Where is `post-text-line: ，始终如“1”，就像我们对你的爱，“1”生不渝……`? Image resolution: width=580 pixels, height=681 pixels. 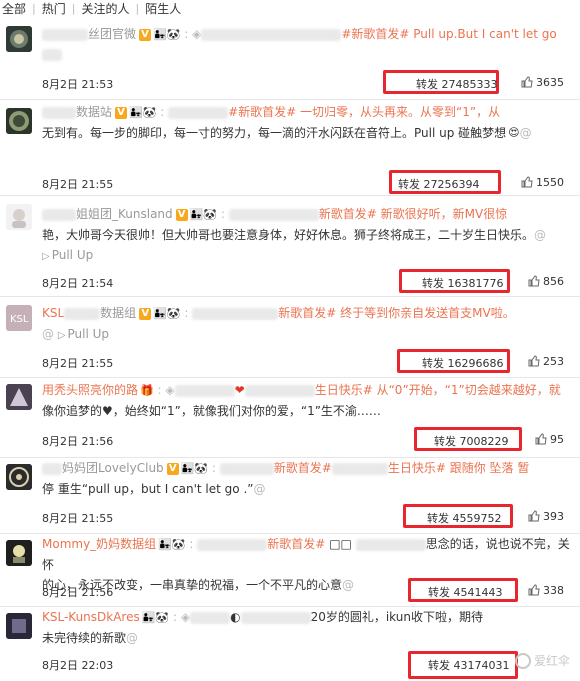 post-text-line: ，始终如“1”，就像我们对你的爱，“1”生不渝…… is located at coordinates (246, 410).